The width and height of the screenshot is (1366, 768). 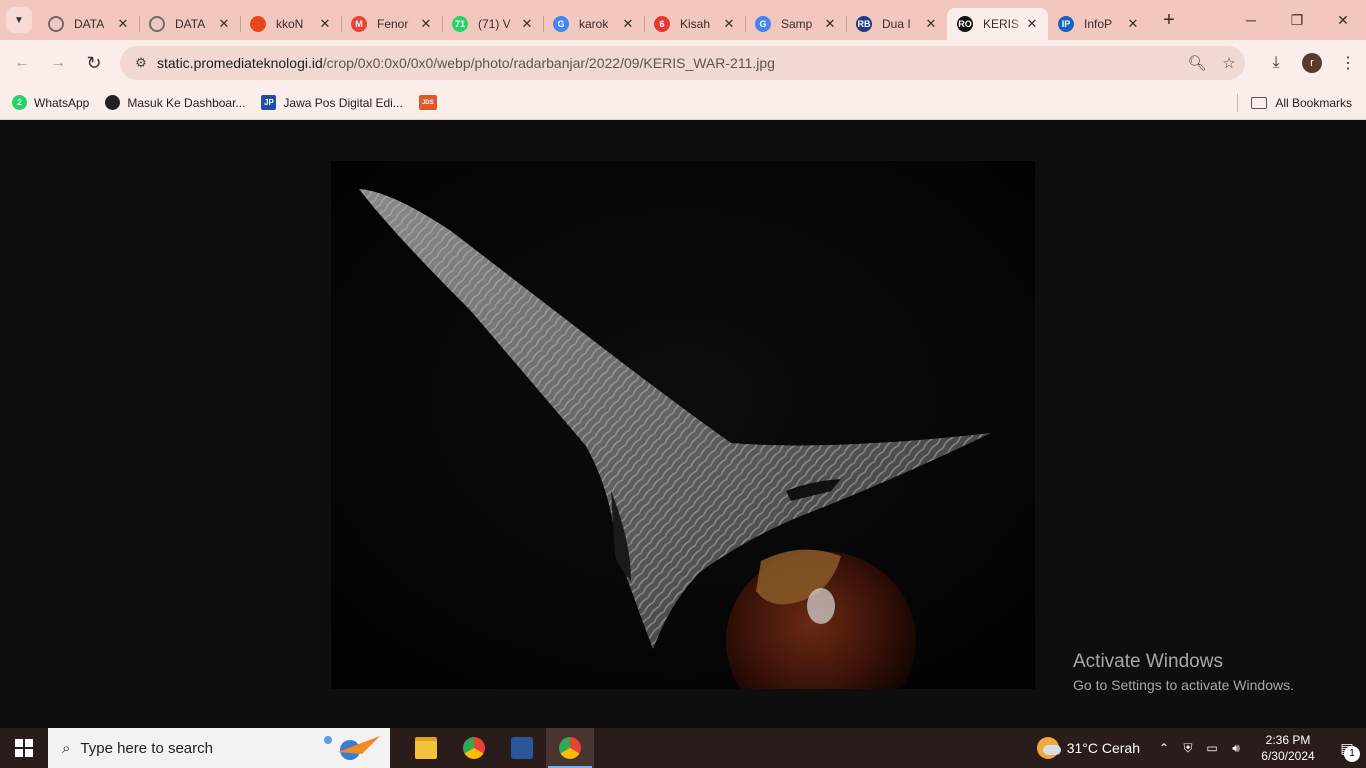 What do you see at coordinates (1197, 63) in the screenshot?
I see `zoom-icon: 🔍︎` at bounding box center [1197, 63].